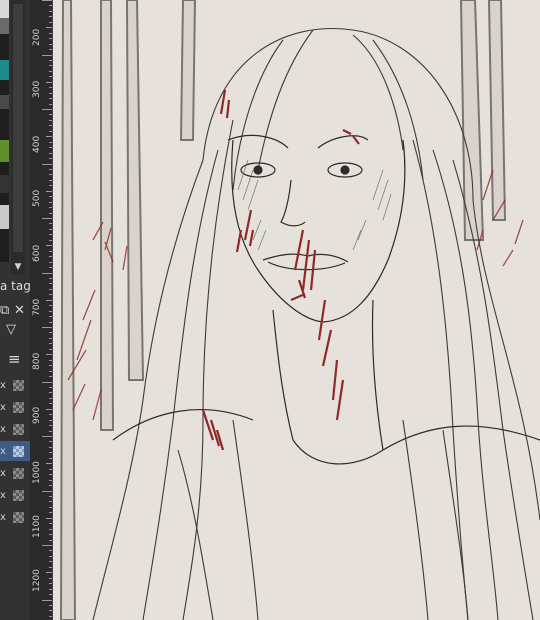 The width and height of the screenshot is (540, 620). What do you see at coordinates (37, 198) in the screenshot?
I see `ruler-label: 500` at bounding box center [37, 198].